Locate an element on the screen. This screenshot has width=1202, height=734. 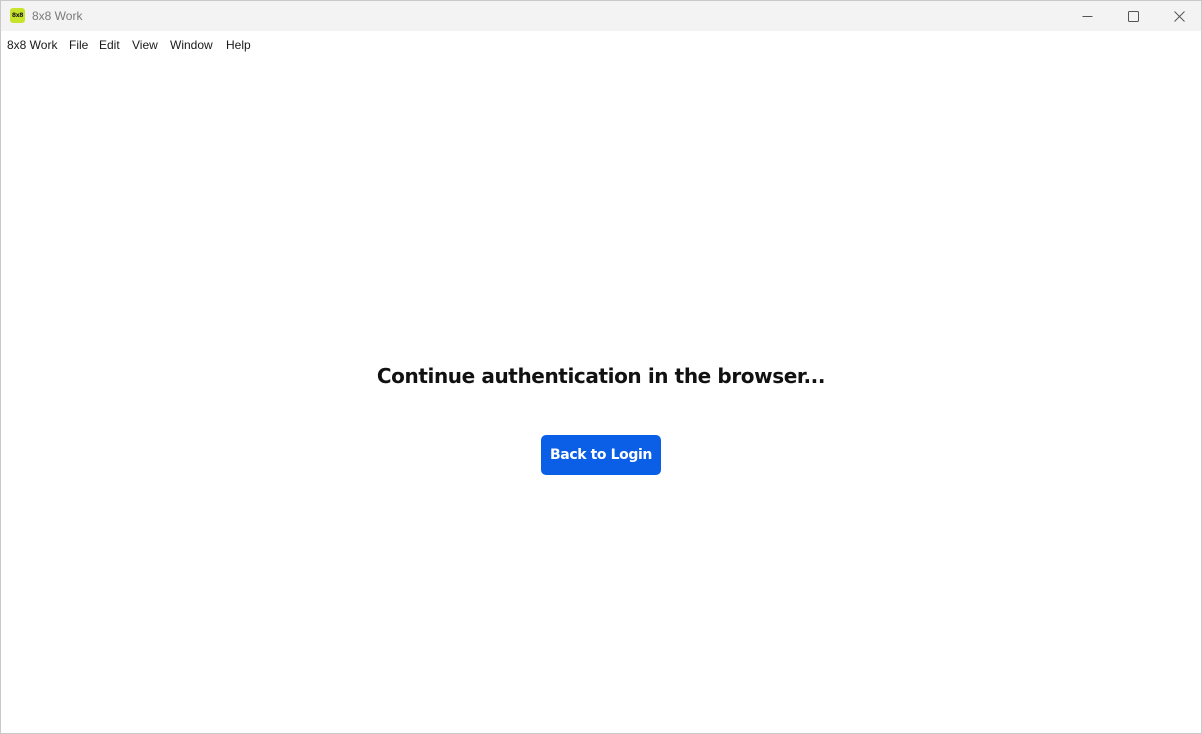
maximize-icon is located at coordinates (1133, 16).